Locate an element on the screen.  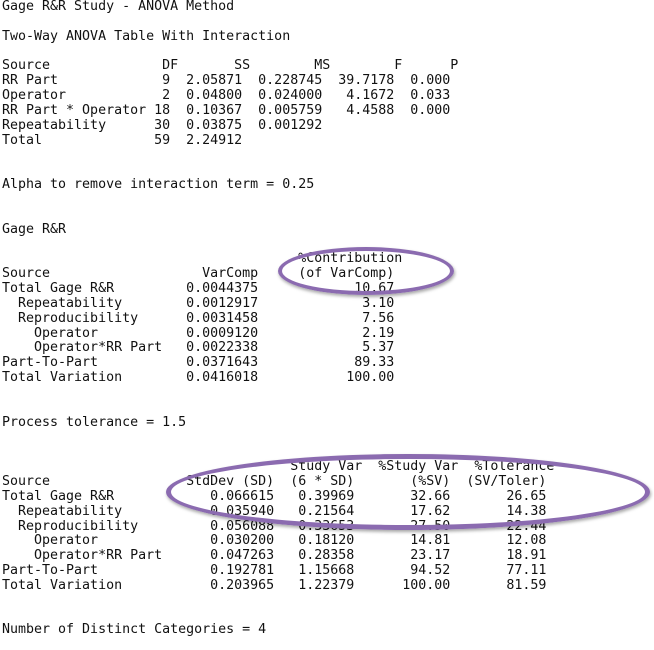
anova-row-repeatability: Repeatability 30 0.03875 0.001292 is located at coordinates (162, 125).